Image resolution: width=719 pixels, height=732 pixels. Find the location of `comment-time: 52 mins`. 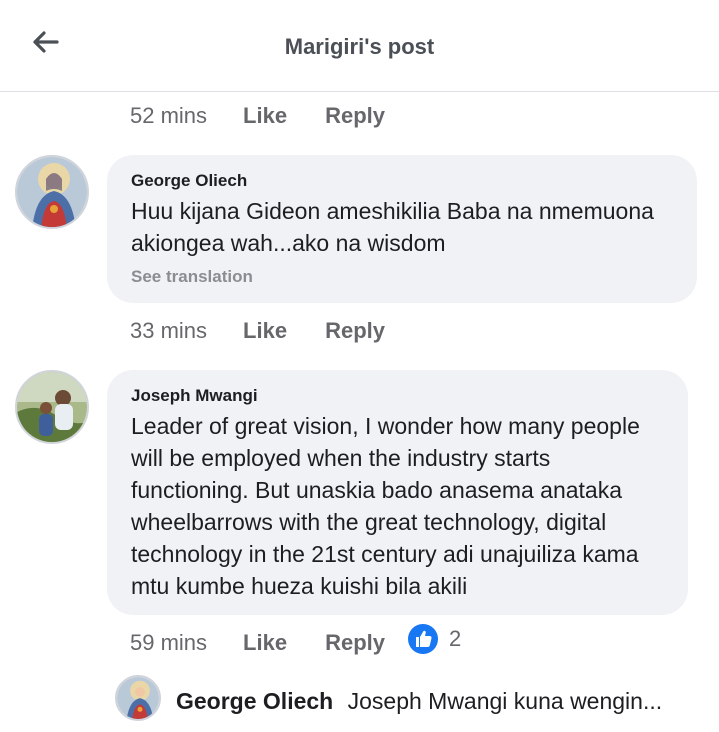

comment-time: 52 mins is located at coordinates (168, 116).